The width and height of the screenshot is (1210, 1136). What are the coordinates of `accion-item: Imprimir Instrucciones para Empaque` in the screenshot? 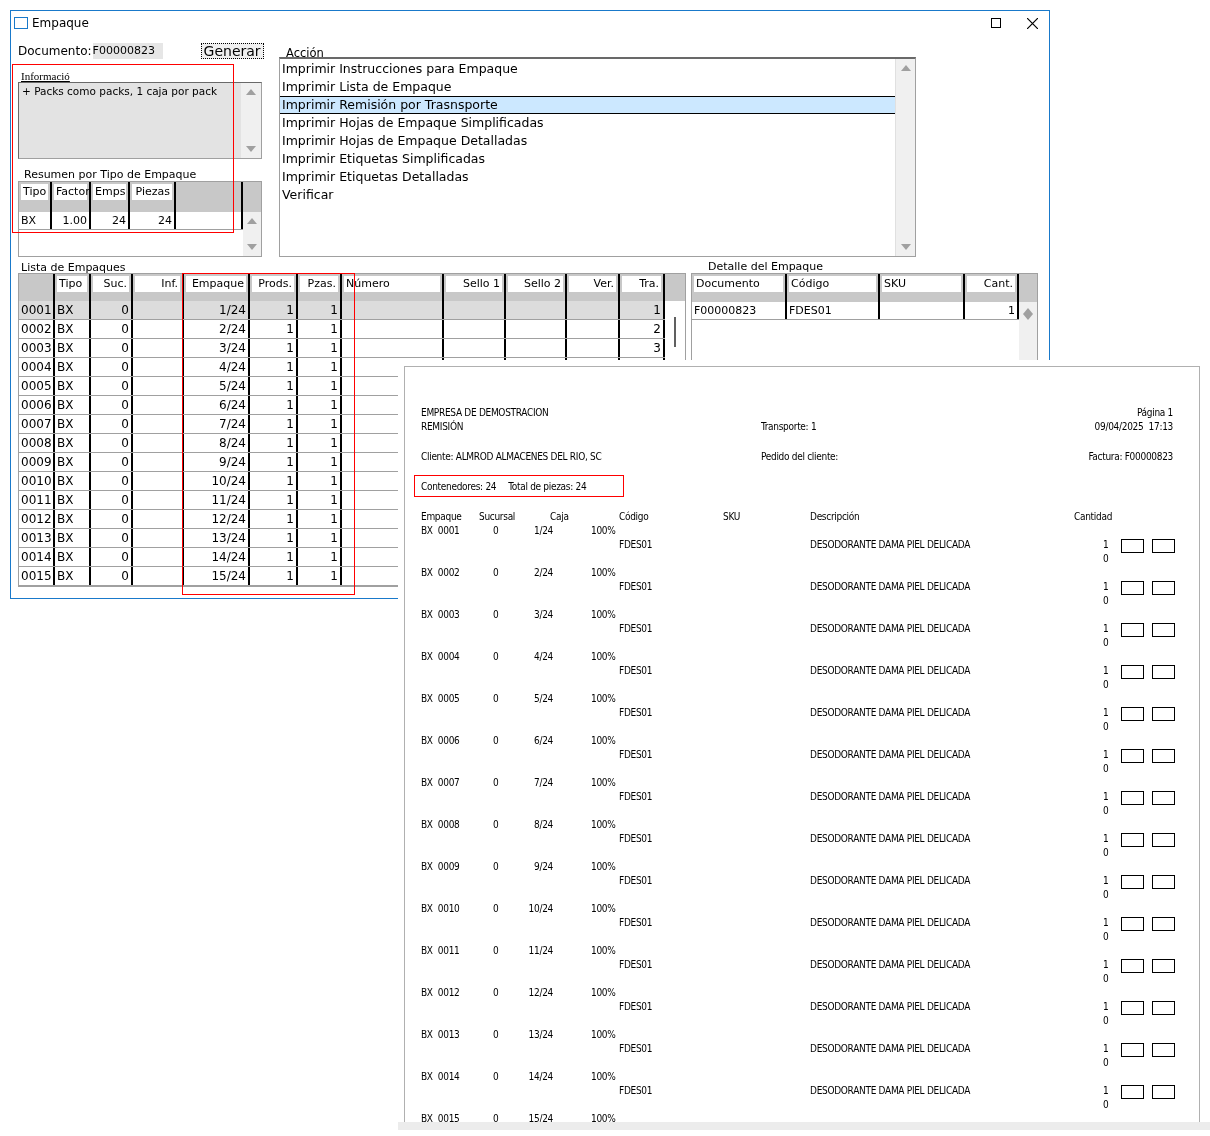 It's located at (587, 69).